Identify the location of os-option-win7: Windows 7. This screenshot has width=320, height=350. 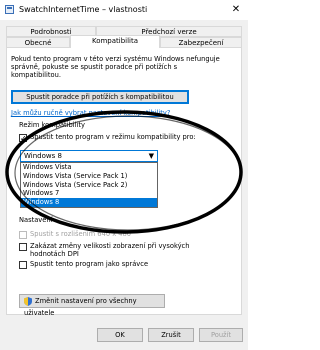
(89, 193).